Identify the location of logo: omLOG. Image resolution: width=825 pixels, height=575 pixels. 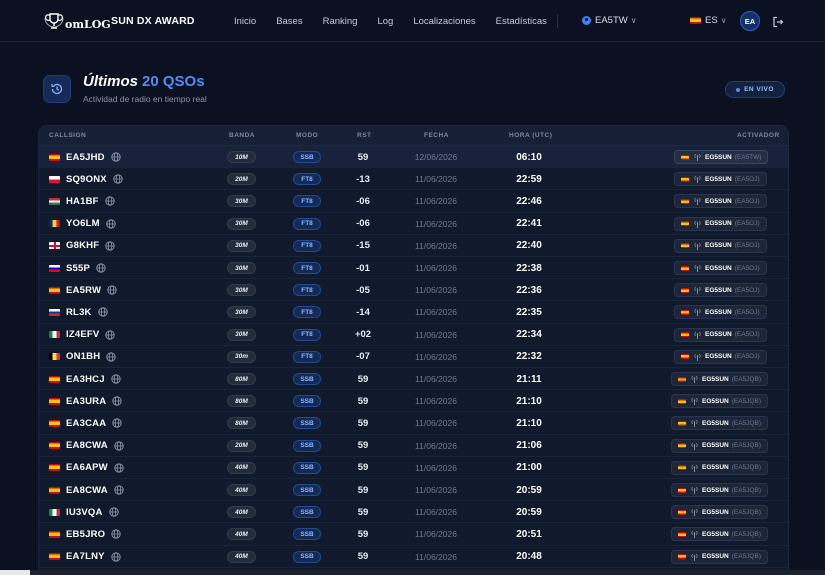
(77, 21).